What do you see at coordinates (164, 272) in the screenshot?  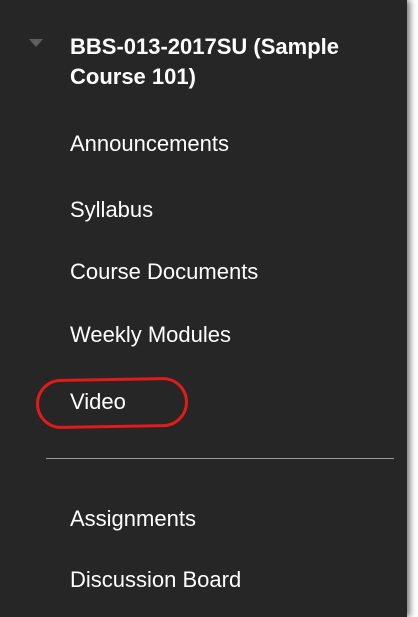 I see `menu-item-course-documents: Course Documents` at bounding box center [164, 272].